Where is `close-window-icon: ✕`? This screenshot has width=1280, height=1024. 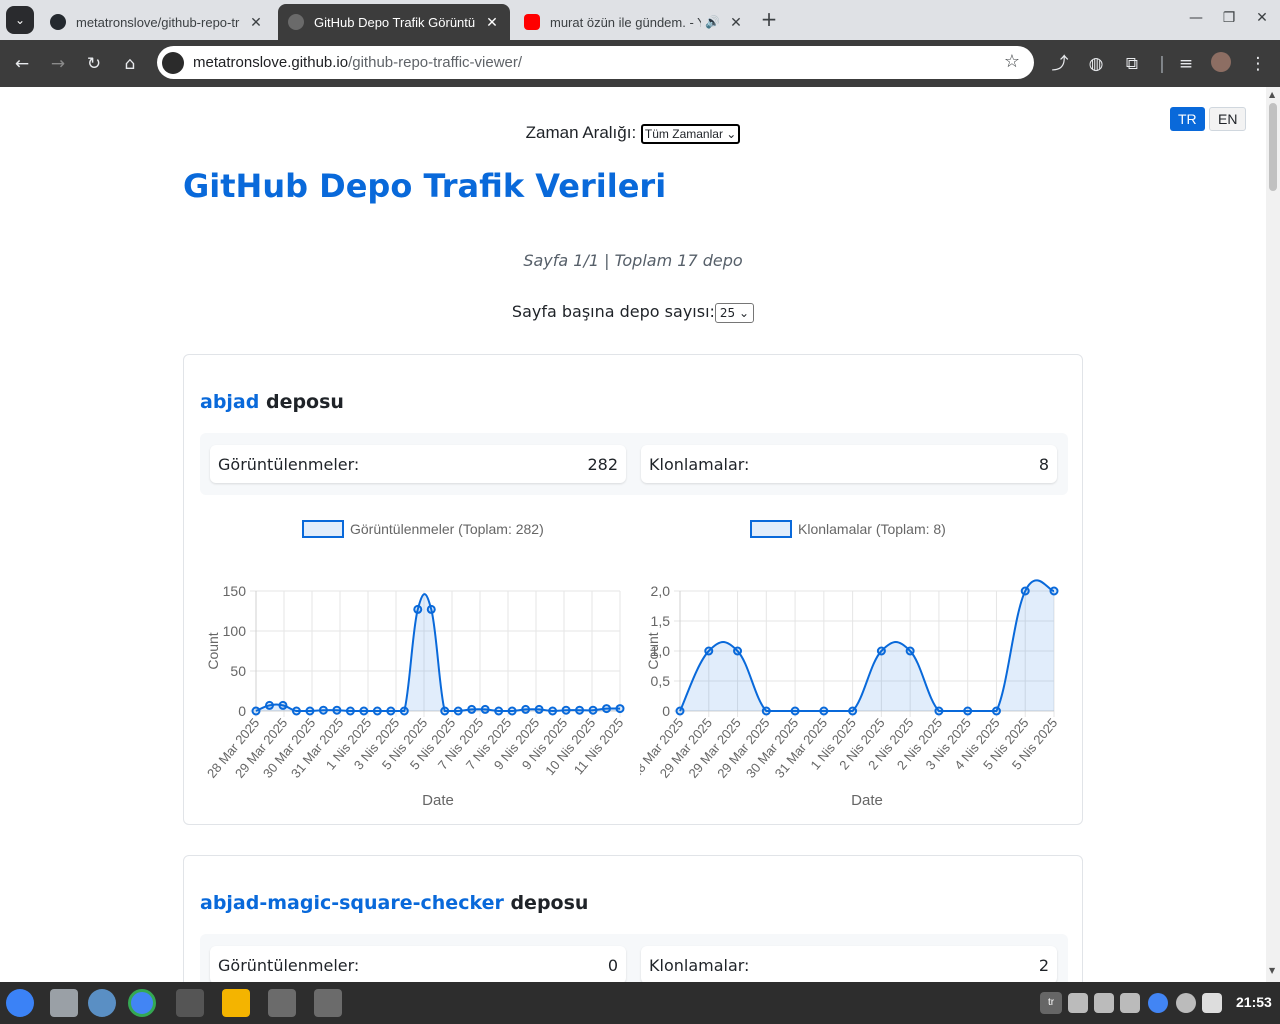
close-window-icon: ✕ is located at coordinates (1262, 18).